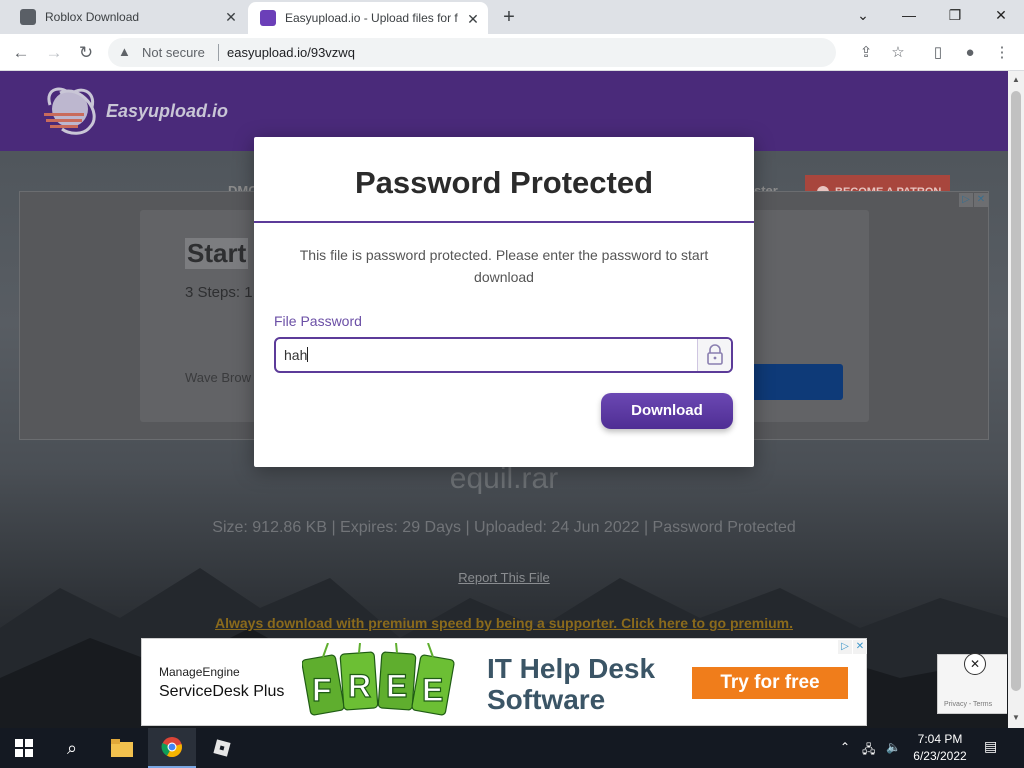 The image size is (1024, 768). Describe the element at coordinates (371, 18) in the screenshot. I see `tab-title: Easyupload.io - Upload files for f` at that location.